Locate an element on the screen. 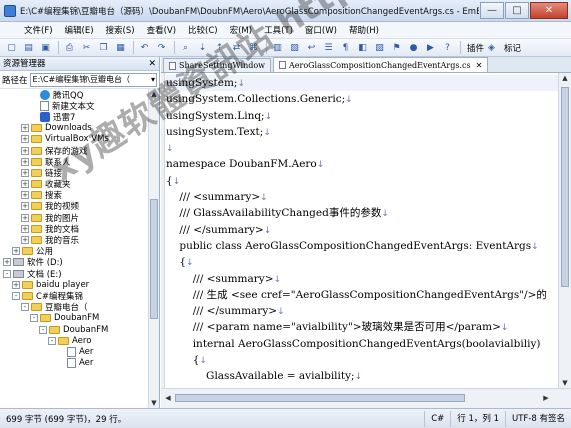 The image size is (571, 428). code-line: usingSystem;↓ is located at coordinates (362, 83).